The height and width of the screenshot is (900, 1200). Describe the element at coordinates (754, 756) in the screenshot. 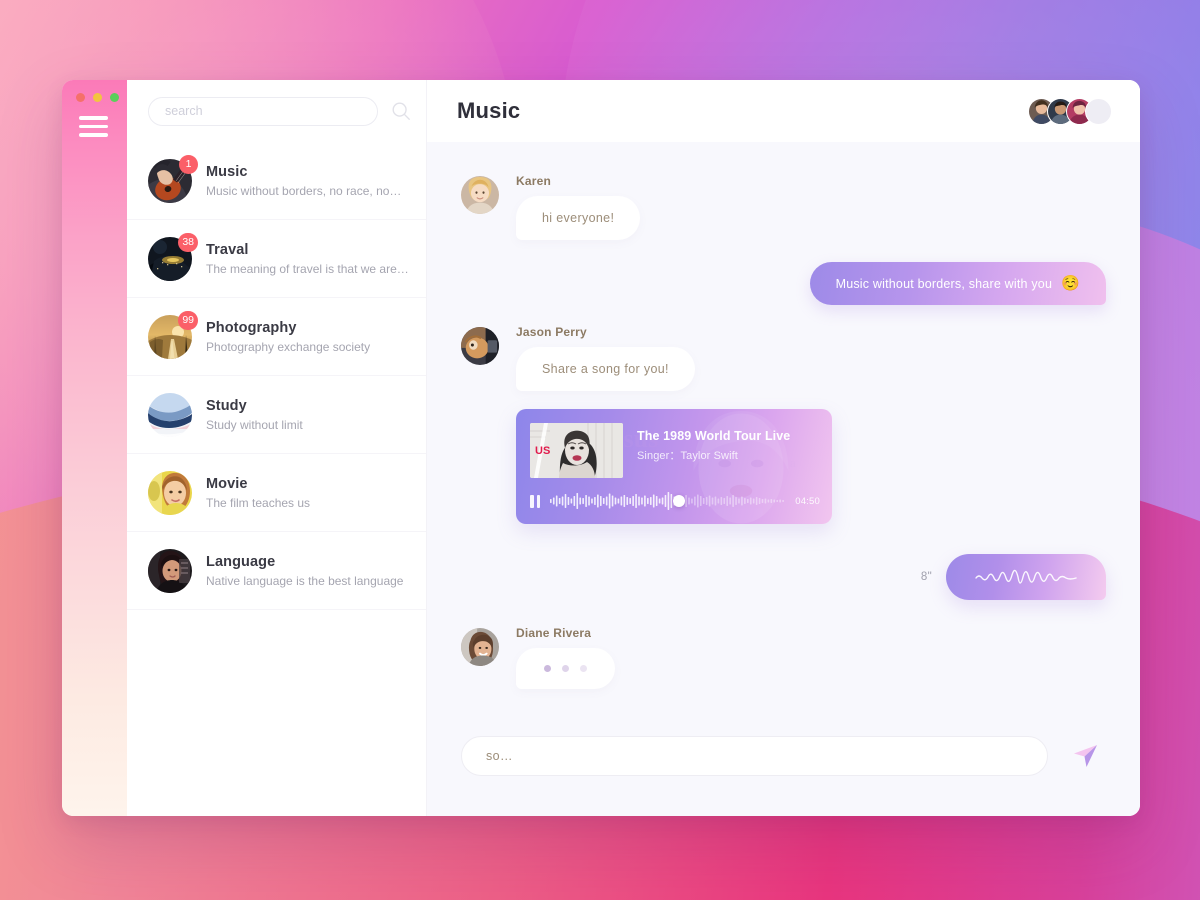

I see `message-input` at that location.